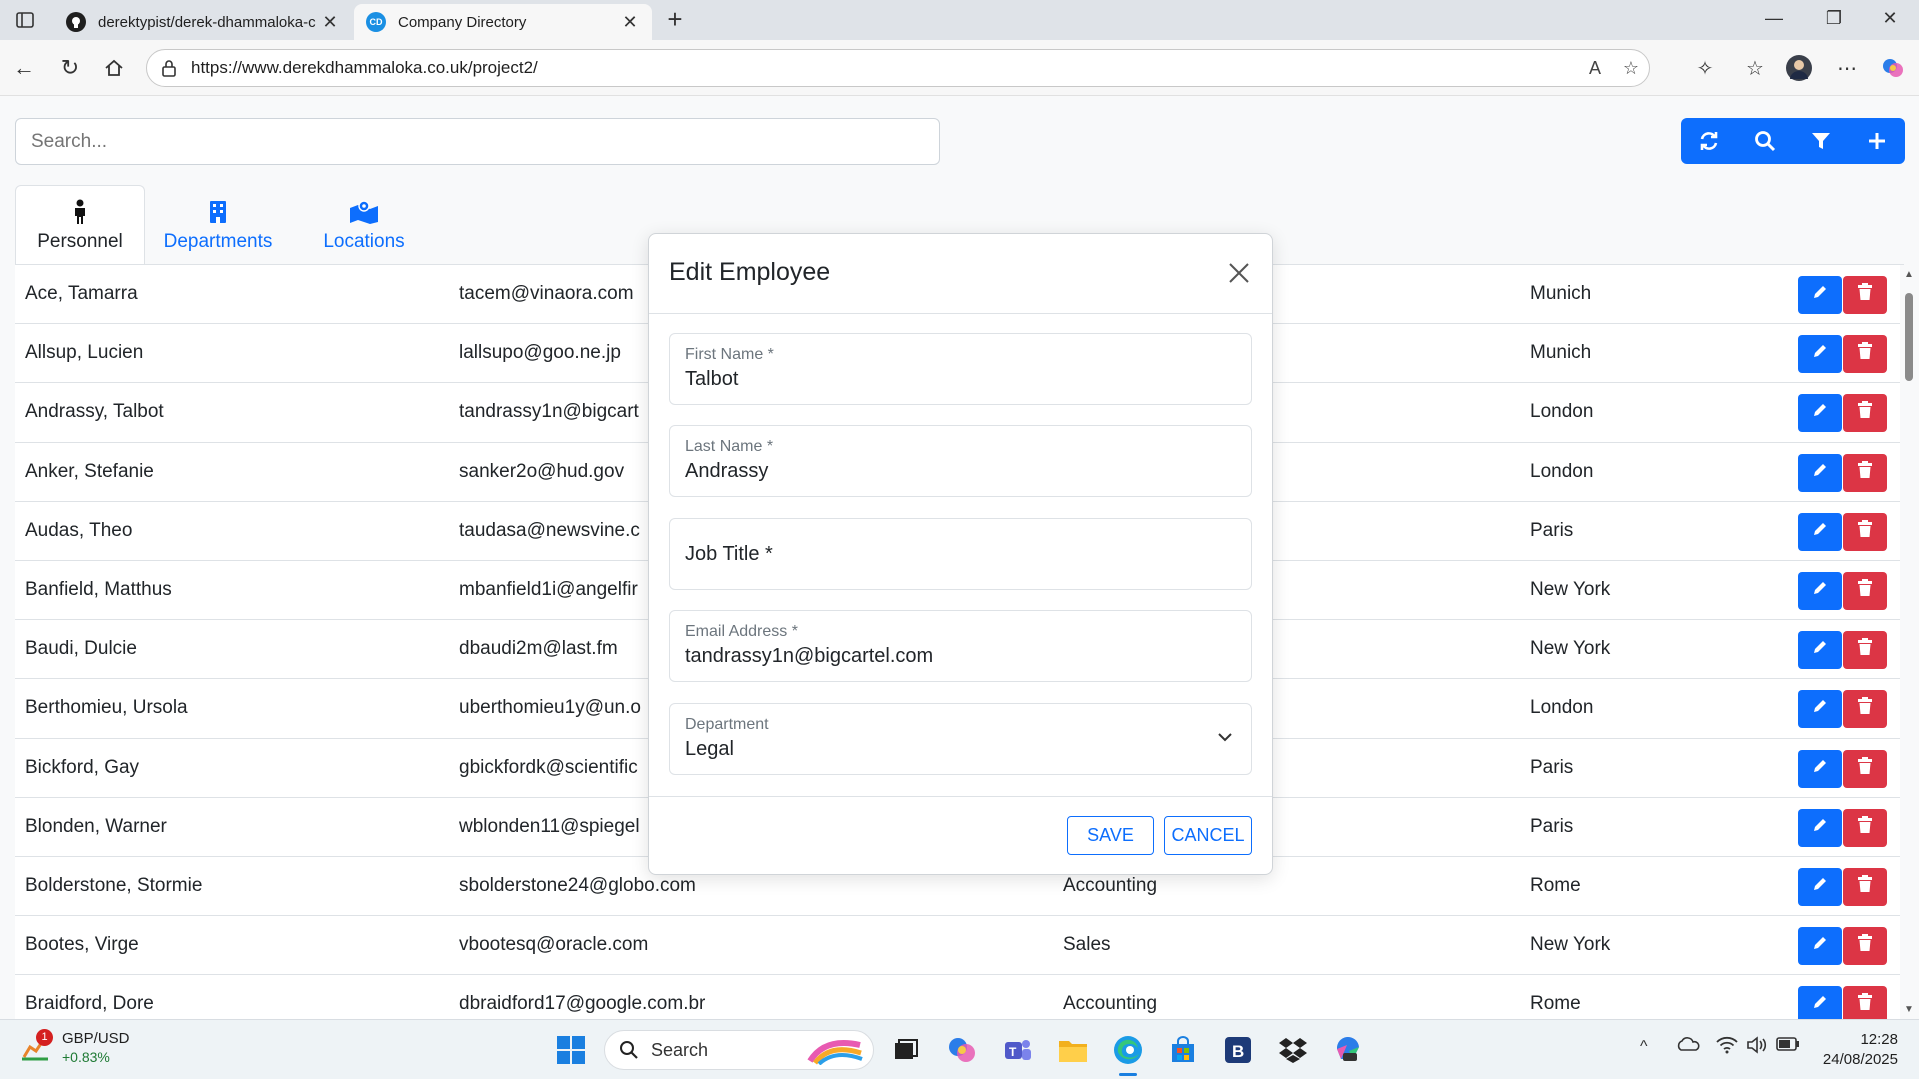  Describe the element at coordinates (1821, 141) in the screenshot. I see `filter-button` at that location.